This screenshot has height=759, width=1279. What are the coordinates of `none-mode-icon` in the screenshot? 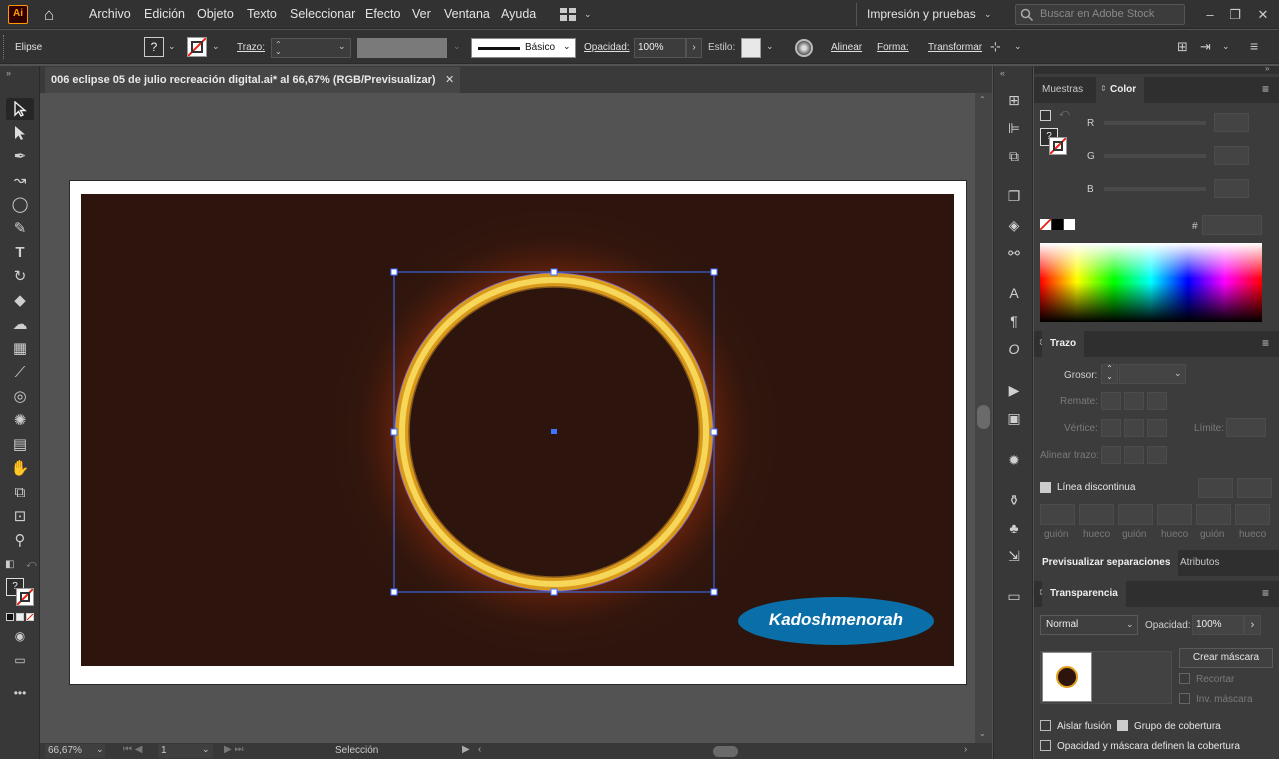 It's located at (30, 617).